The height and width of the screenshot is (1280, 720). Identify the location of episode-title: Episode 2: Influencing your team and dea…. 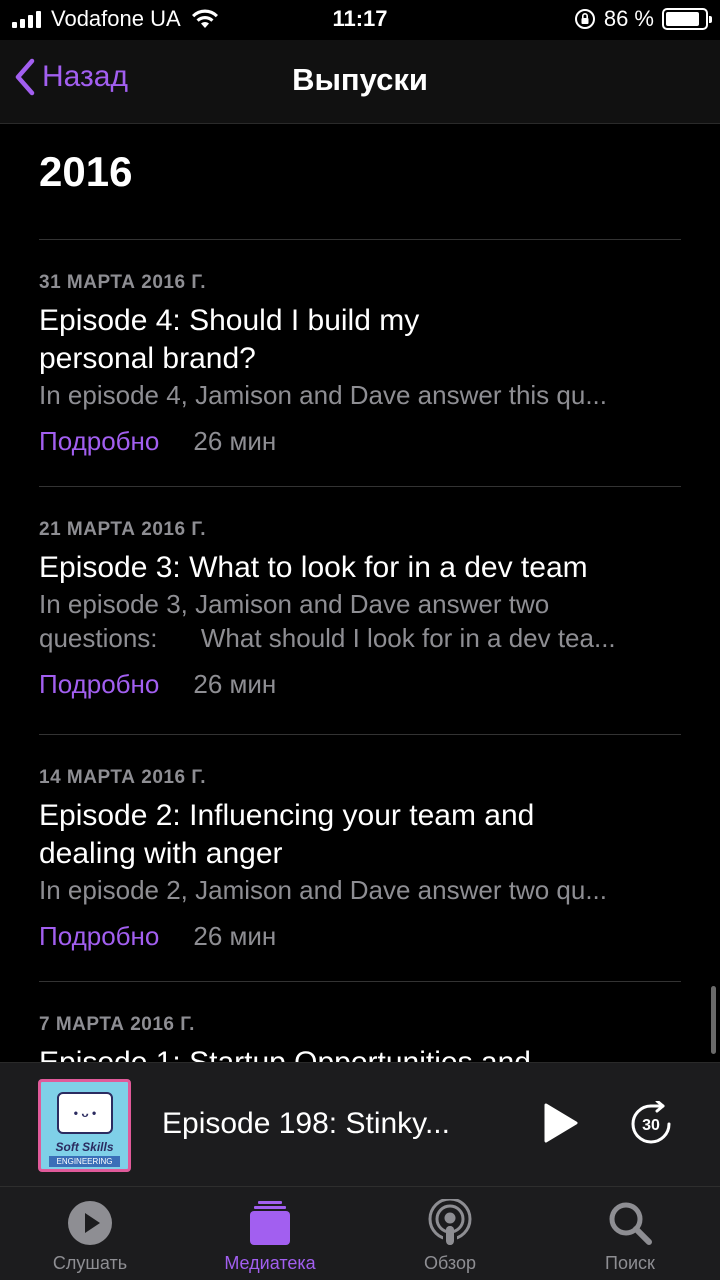
(287, 834).